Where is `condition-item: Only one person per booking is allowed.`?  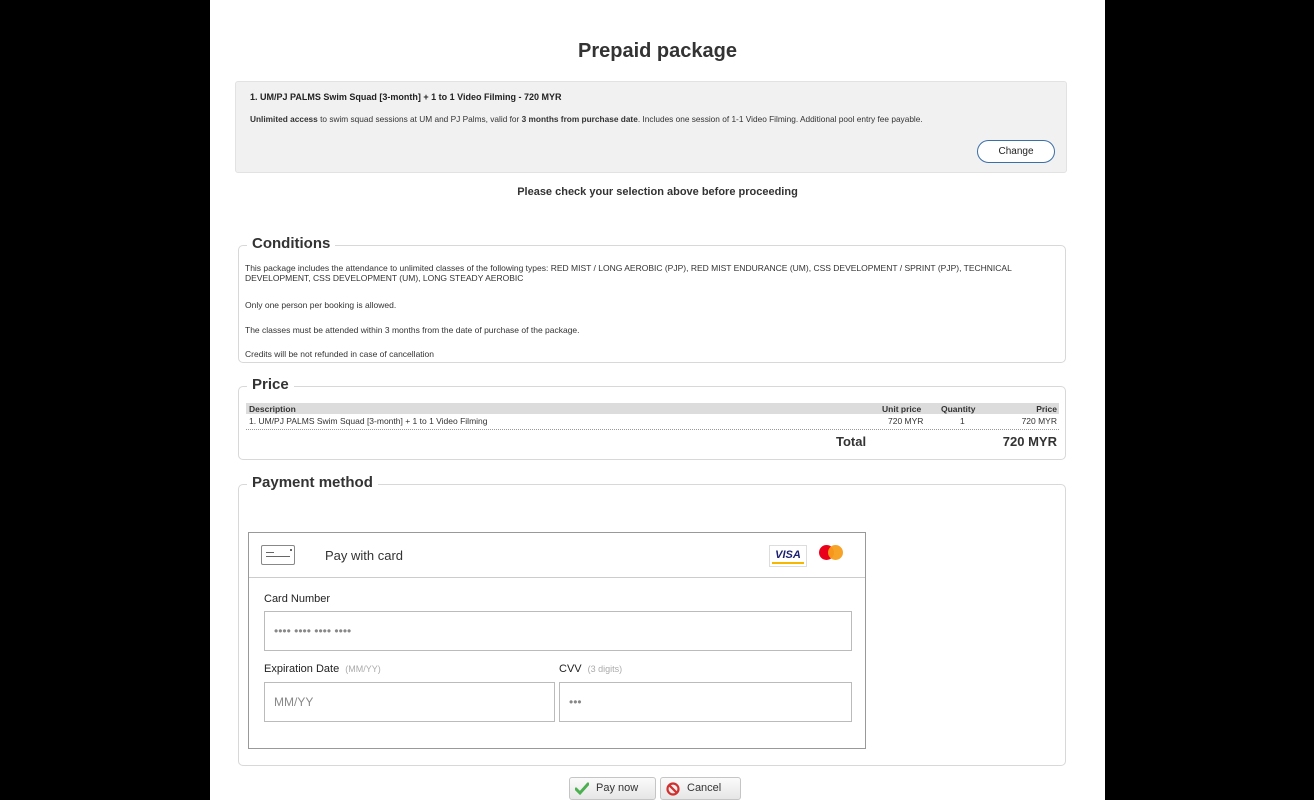 condition-item: Only one person per booking is allowed. is located at coordinates (321, 305).